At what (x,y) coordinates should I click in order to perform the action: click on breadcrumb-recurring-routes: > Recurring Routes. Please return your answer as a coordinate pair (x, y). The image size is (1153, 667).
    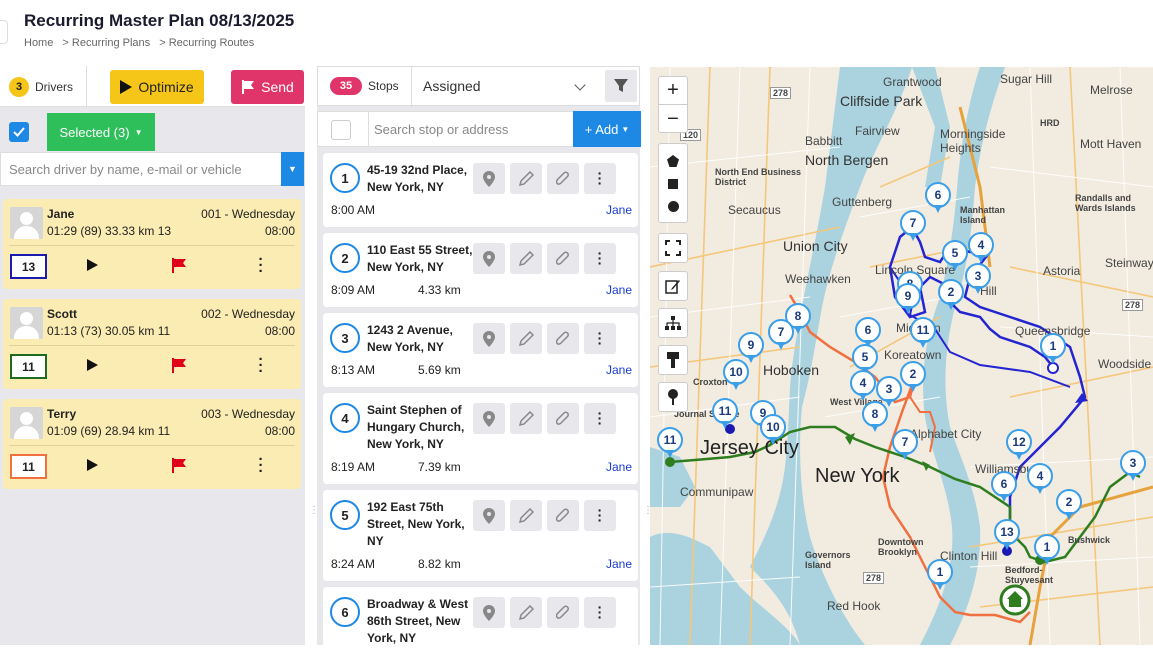
    Looking at the image, I should click on (206, 43).